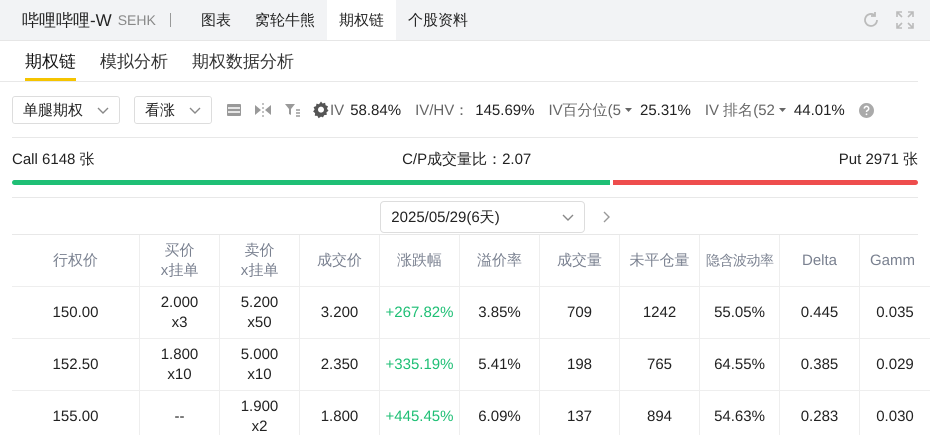 The height and width of the screenshot is (435, 930). I want to click on table-cell: 6.09%, so click(500, 413).